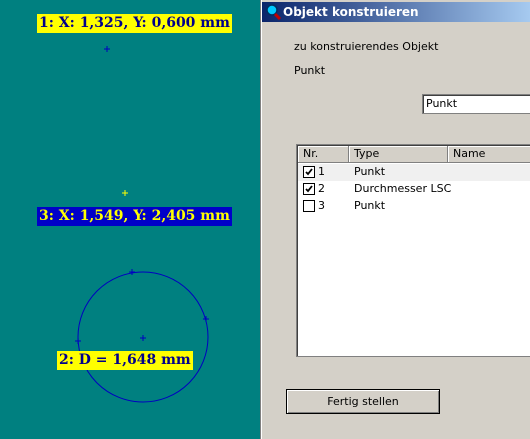 Image resolution: width=530 pixels, height=439 pixels. What do you see at coordinates (414, 172) in the screenshot?
I see `list-item: 1 Punkt` at bounding box center [414, 172].